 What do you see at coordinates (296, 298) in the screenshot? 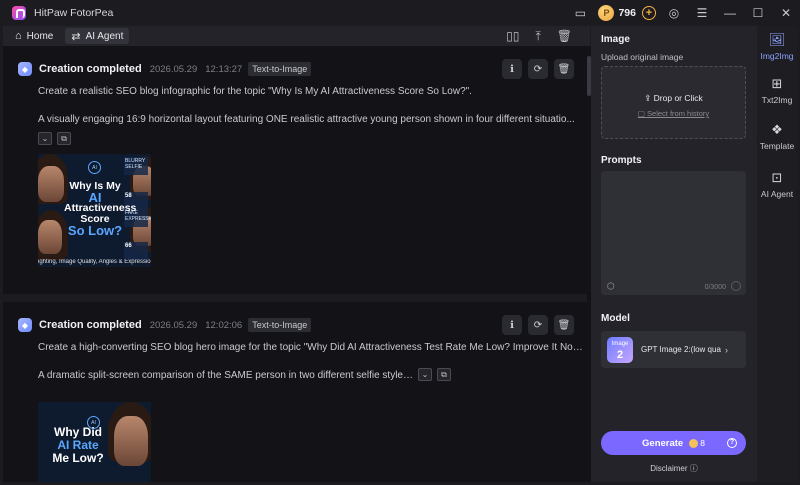
I see `card-divider` at bounding box center [296, 298].